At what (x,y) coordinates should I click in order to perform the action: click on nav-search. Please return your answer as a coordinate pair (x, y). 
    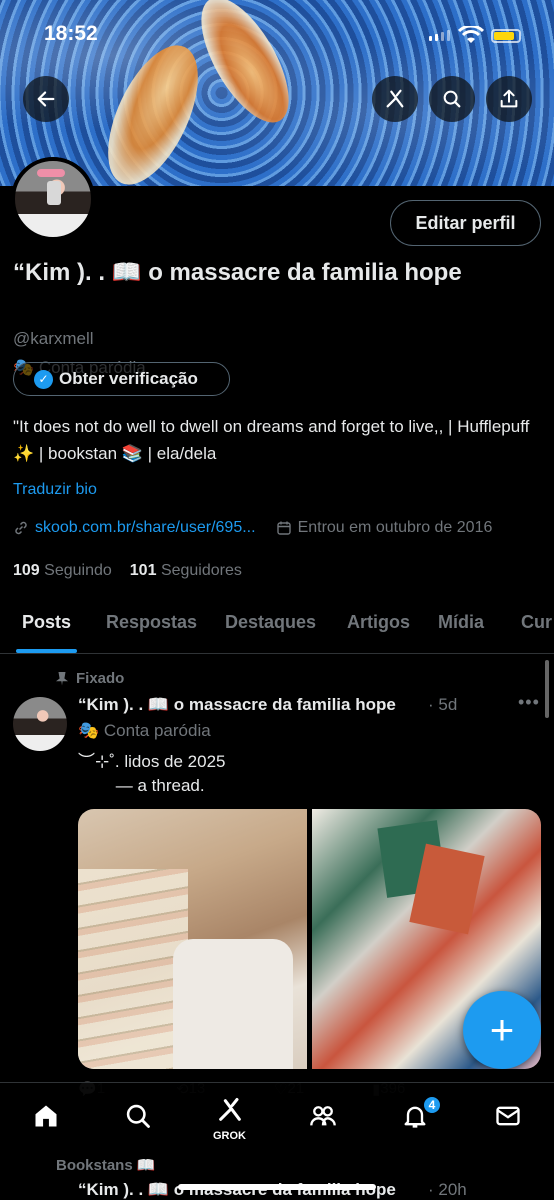
    Looking at the image, I should click on (138, 1116).